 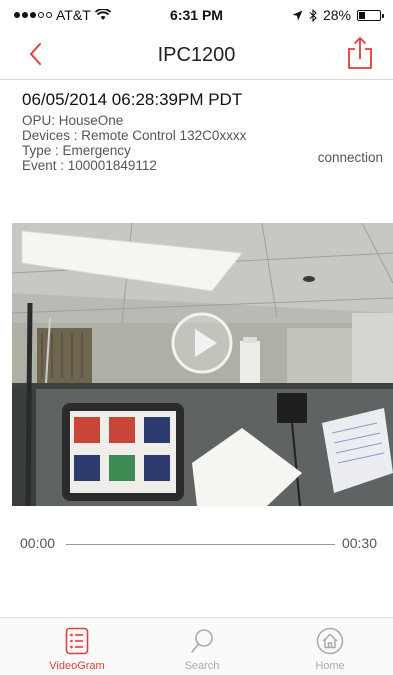 I want to click on status-right: 28%, so click(x=338, y=15).